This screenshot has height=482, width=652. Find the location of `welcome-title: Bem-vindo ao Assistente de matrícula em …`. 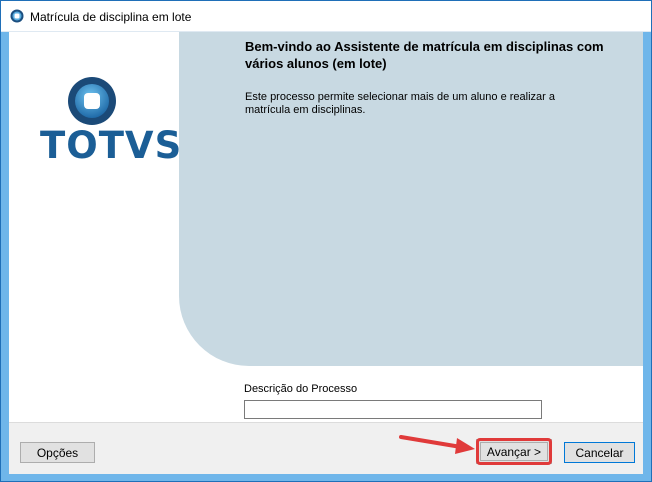

welcome-title: Bem-vindo ao Assistente de matrícula em … is located at coordinates (424, 55).